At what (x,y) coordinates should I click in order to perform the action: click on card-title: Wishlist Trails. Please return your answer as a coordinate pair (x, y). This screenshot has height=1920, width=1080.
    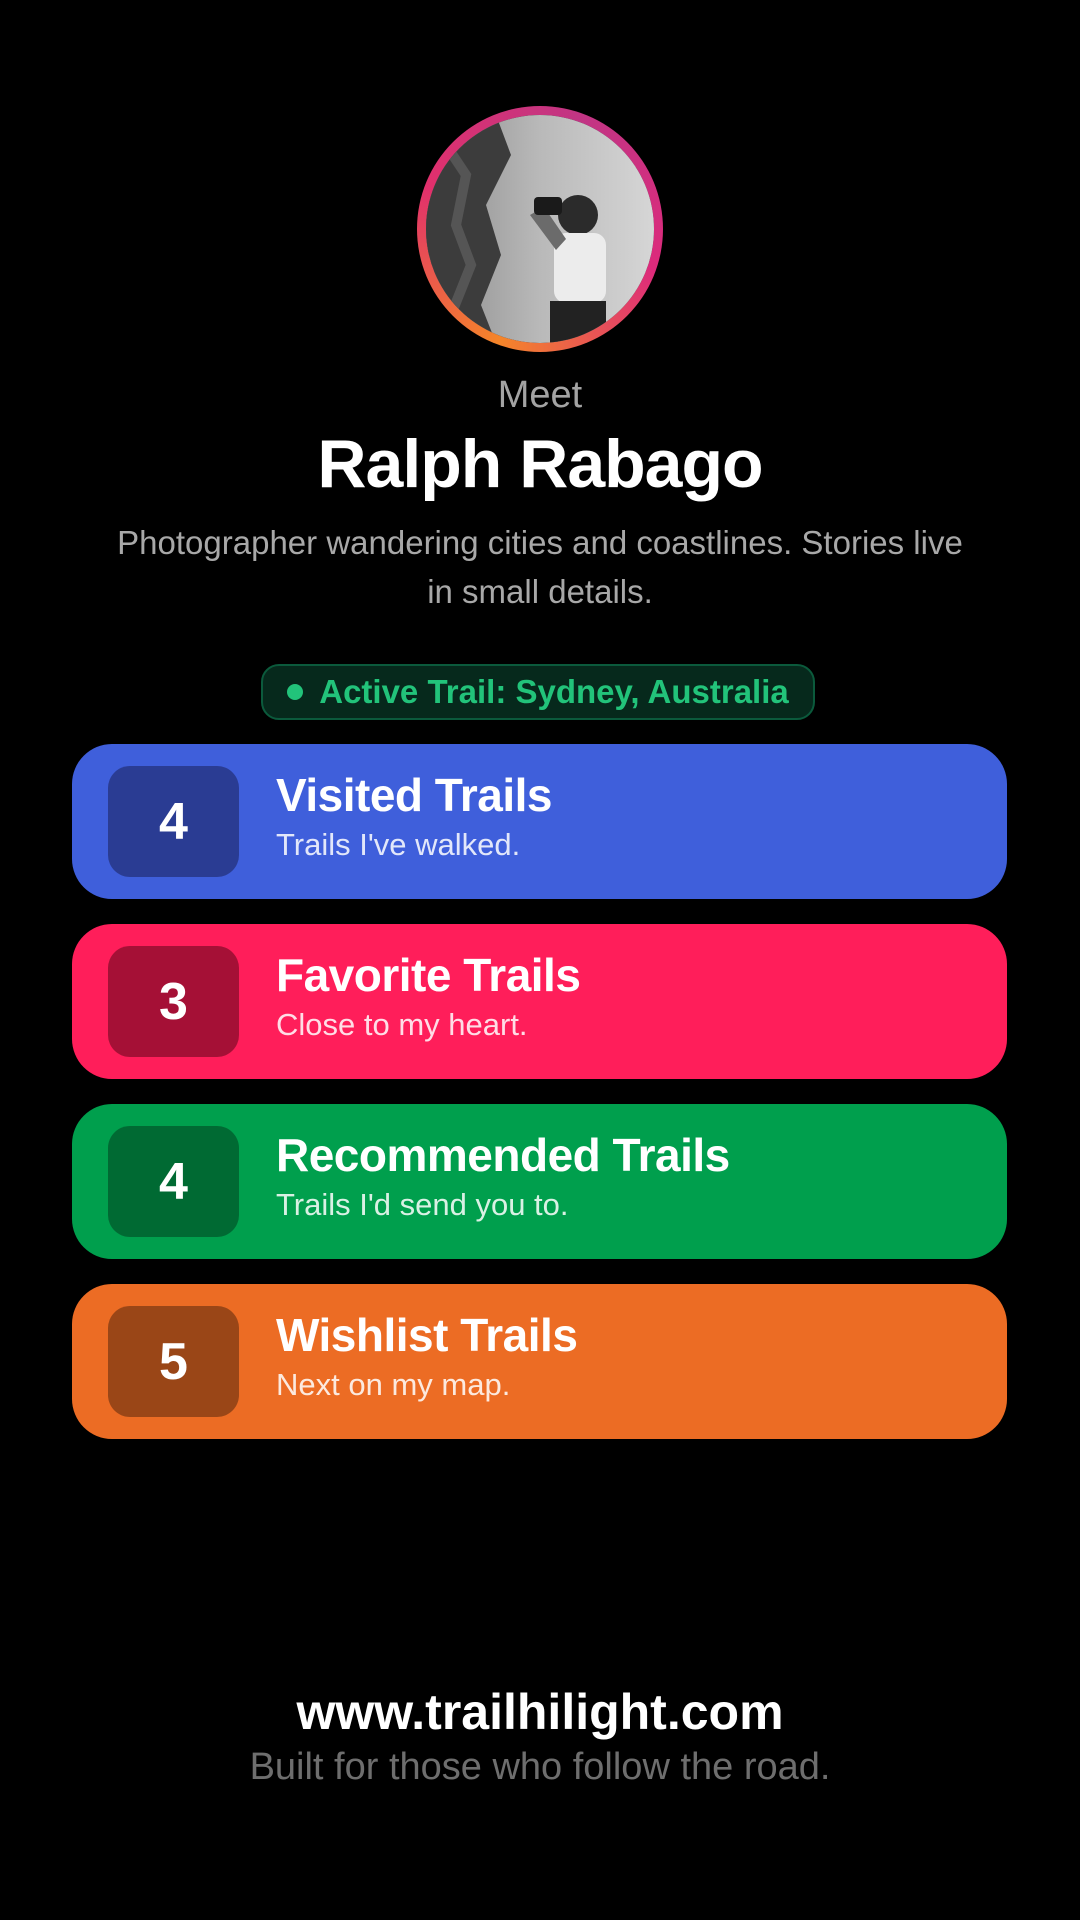
    Looking at the image, I should click on (427, 1335).